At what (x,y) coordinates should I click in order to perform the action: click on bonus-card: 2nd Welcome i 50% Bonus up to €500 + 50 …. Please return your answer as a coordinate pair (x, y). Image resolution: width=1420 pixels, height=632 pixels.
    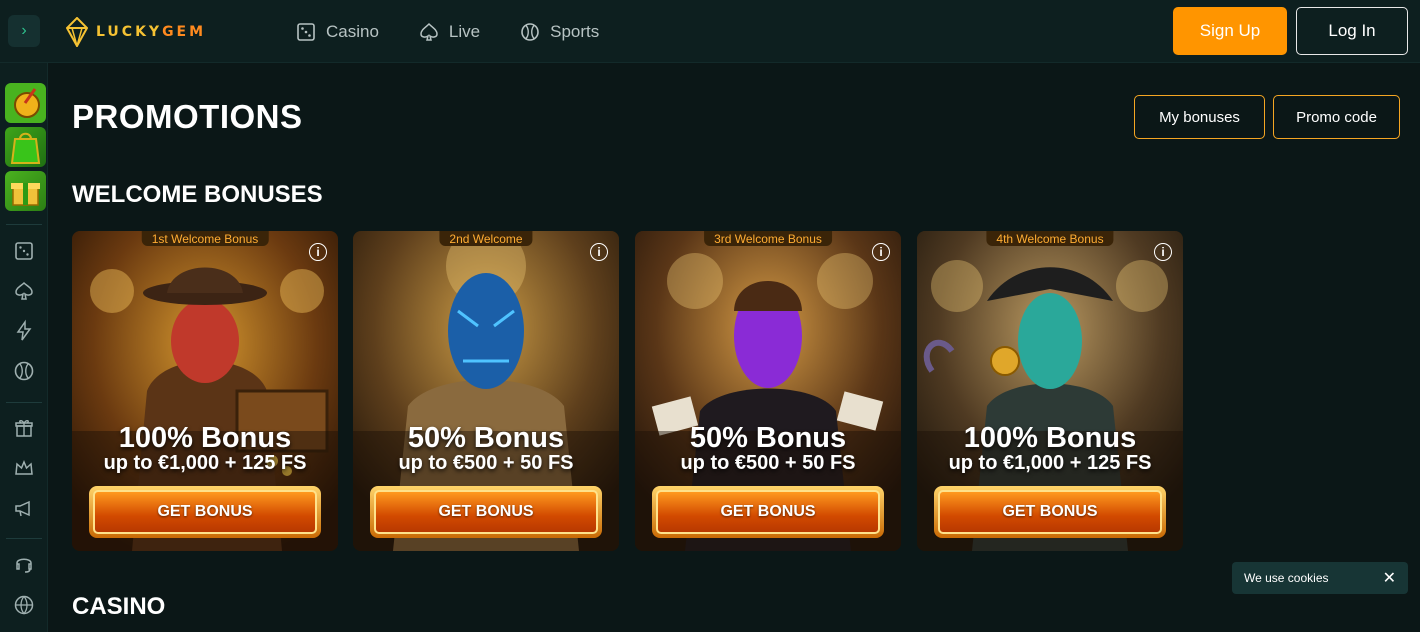
    Looking at the image, I should click on (486, 391).